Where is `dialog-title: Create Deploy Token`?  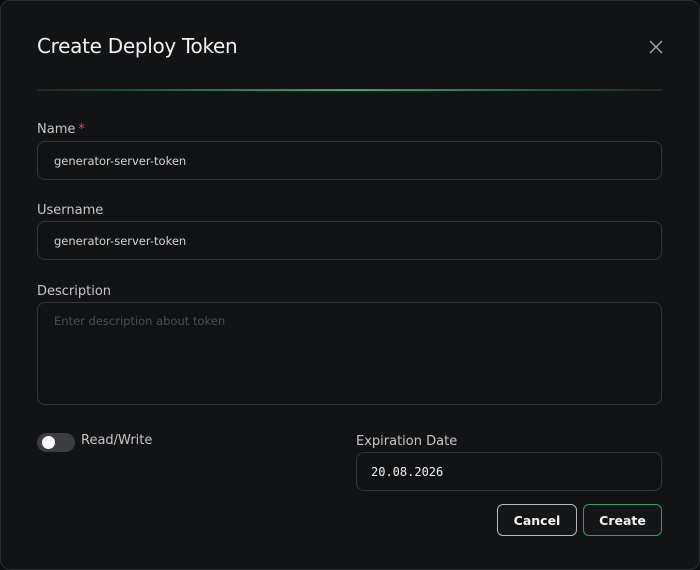 dialog-title: Create Deploy Token is located at coordinates (137, 46).